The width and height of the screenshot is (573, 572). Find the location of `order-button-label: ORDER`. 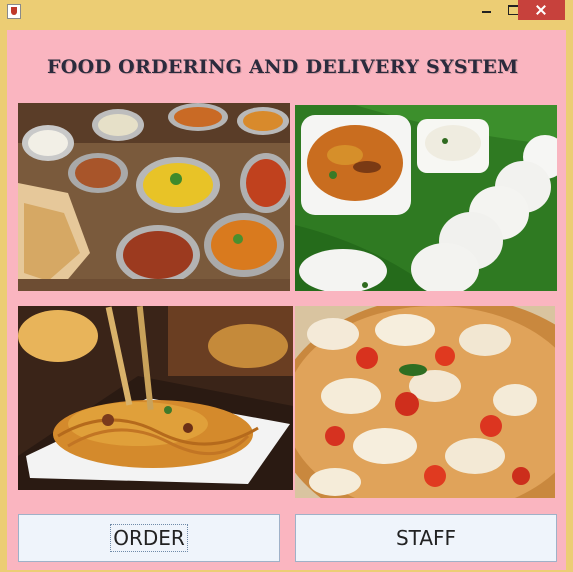

order-button-label: ORDER is located at coordinates (149, 538).